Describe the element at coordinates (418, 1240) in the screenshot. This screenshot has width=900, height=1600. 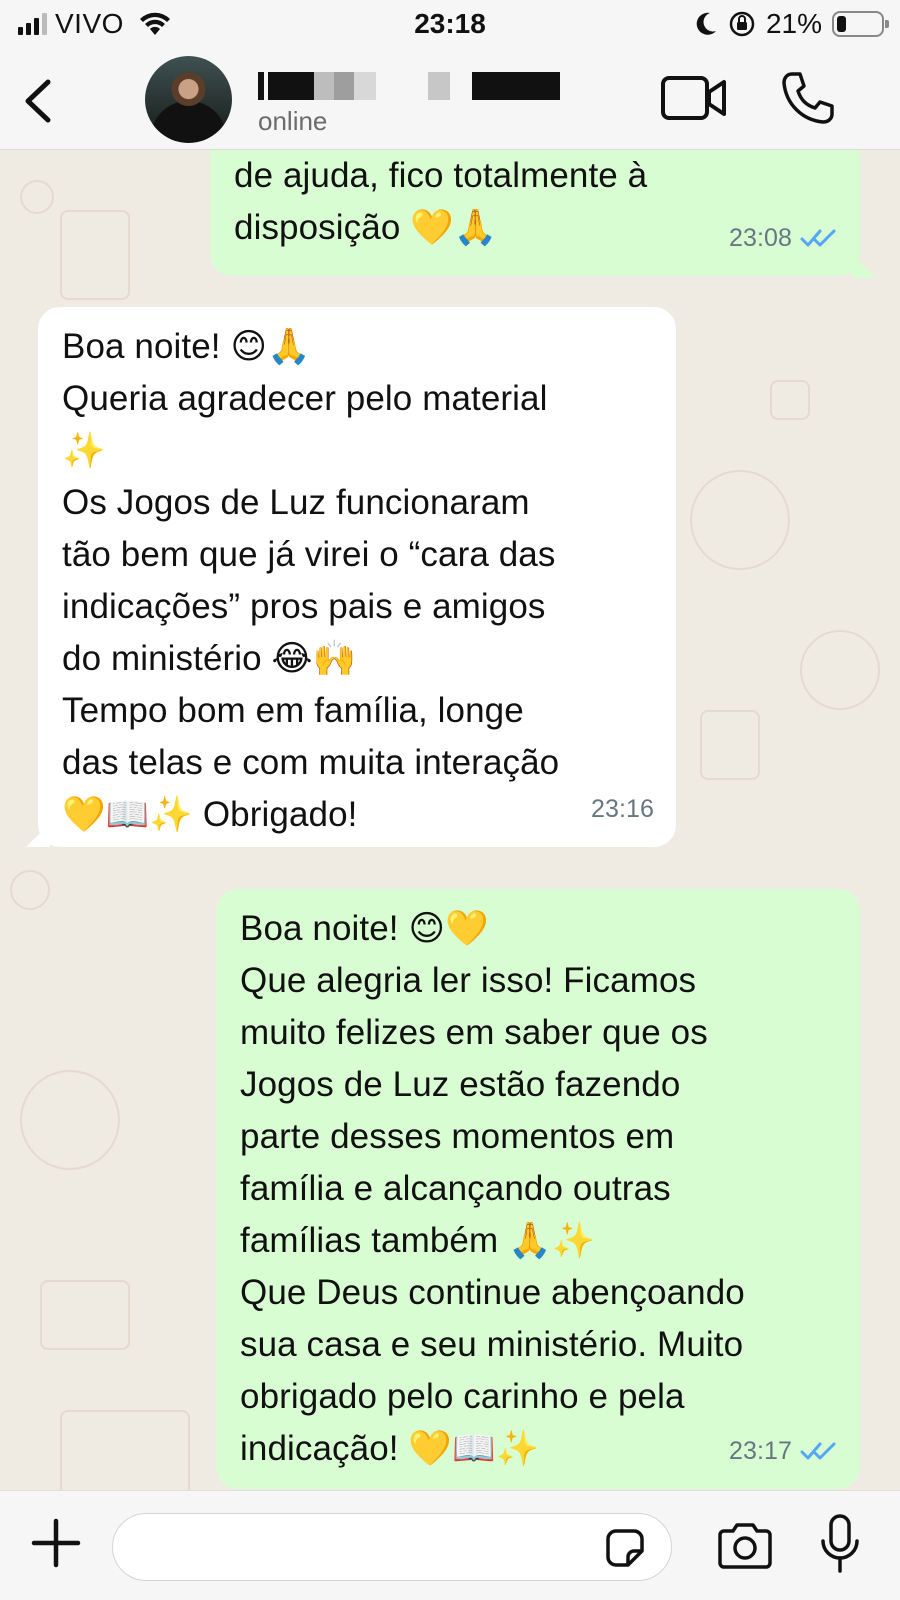
I see `message-line: famílias também 🙏✨` at that location.